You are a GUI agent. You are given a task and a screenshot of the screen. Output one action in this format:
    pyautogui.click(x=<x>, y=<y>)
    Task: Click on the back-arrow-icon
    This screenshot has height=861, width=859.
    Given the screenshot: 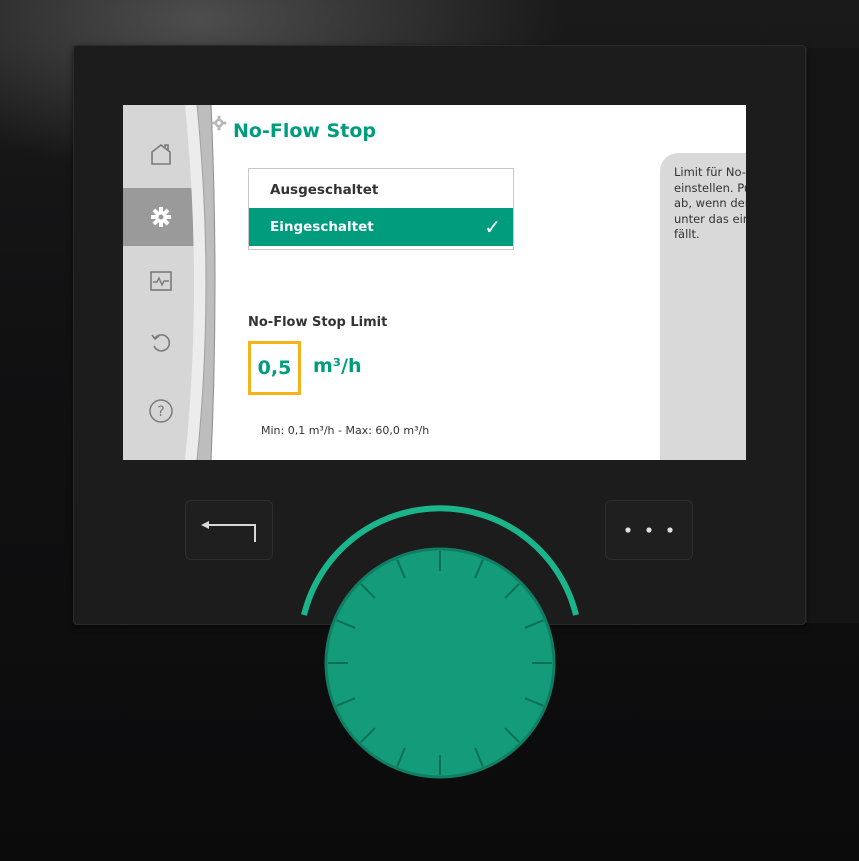 What is the action you would take?
    pyautogui.click(x=228, y=531)
    